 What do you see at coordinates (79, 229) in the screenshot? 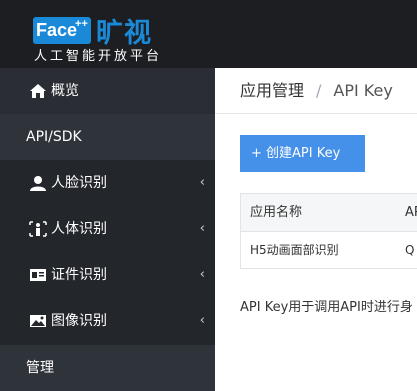
I see `sidebar-item-label: 人体识别` at bounding box center [79, 229].